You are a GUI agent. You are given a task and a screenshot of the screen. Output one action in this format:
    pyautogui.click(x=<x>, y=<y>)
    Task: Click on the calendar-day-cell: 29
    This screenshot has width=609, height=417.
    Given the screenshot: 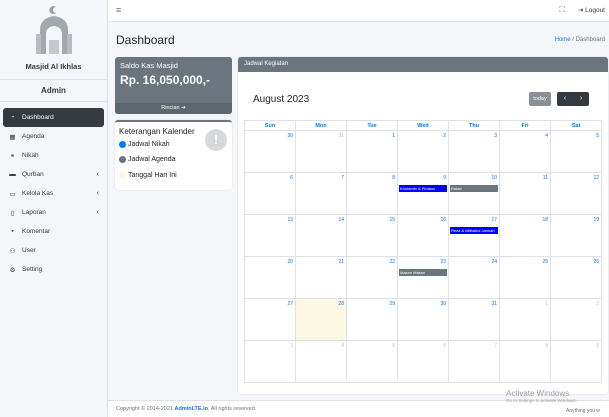 What is the action you would take?
    pyautogui.click(x=372, y=319)
    